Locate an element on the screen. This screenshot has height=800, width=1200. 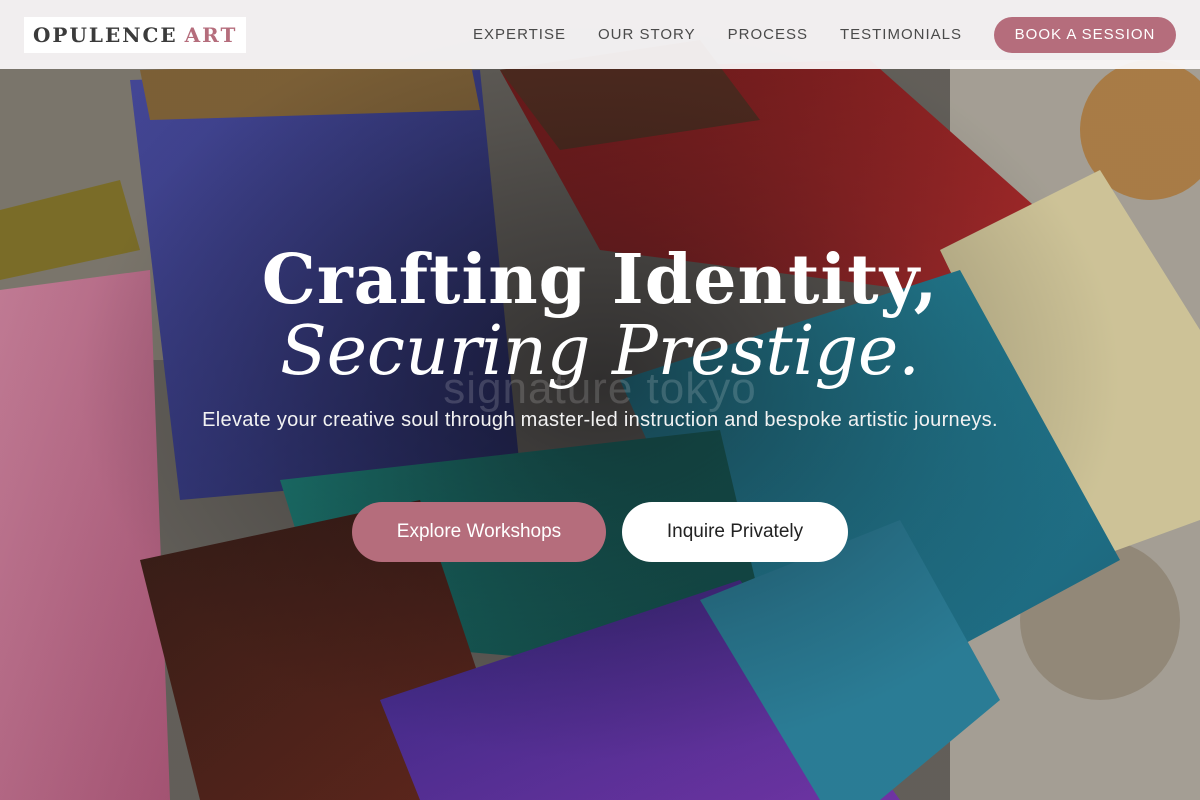
nav-item-expertise: EXPERTISE is located at coordinates (519, 34).